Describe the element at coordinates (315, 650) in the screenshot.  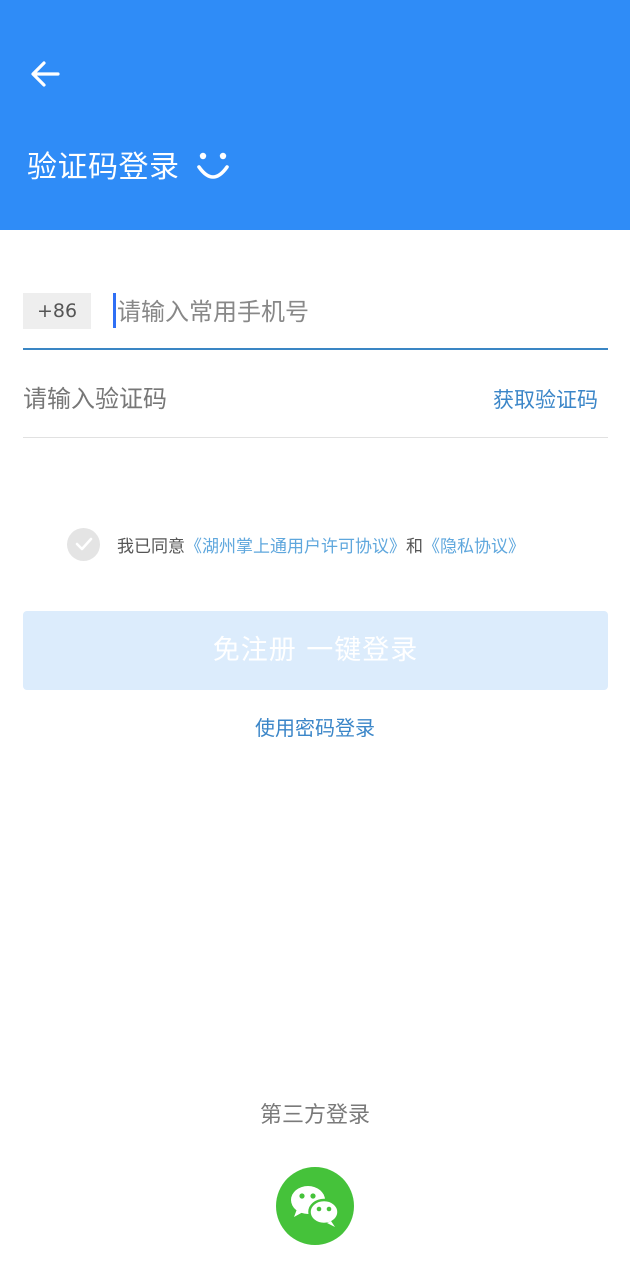
I see `one-click-login-button: 免注册 一键登录` at that location.